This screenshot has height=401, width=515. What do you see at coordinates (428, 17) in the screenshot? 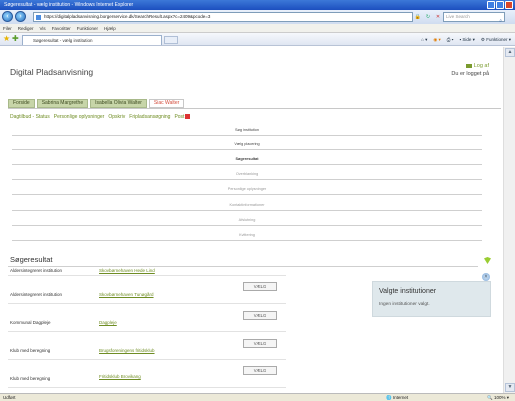
I see `refresh-icon: ↻` at bounding box center [428, 17].